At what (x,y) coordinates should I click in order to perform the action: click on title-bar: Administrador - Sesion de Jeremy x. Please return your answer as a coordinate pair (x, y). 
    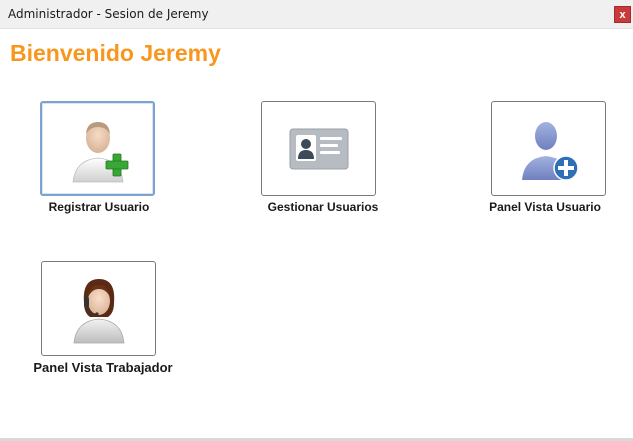
    Looking at the image, I should click on (316, 14).